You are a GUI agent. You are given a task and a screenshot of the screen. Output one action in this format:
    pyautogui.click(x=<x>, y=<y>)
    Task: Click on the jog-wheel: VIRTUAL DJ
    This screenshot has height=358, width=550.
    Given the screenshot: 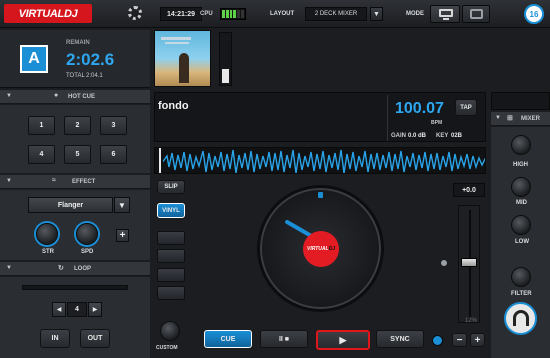 What is the action you would take?
    pyautogui.click(x=320, y=248)
    